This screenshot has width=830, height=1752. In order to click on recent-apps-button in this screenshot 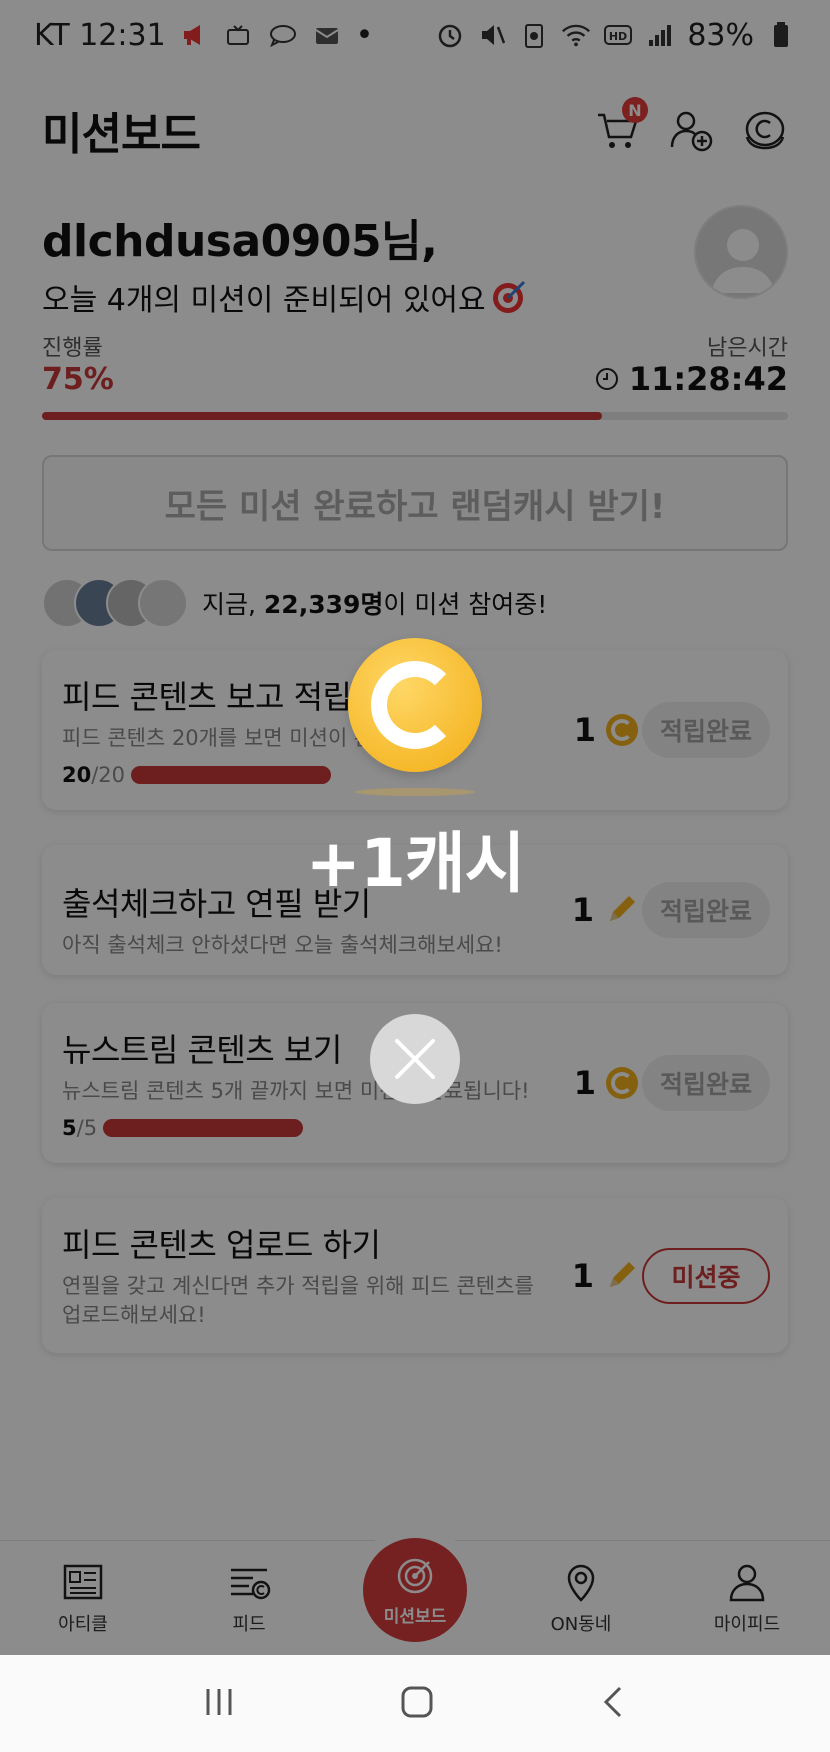, I will do `click(219, 1704)`.